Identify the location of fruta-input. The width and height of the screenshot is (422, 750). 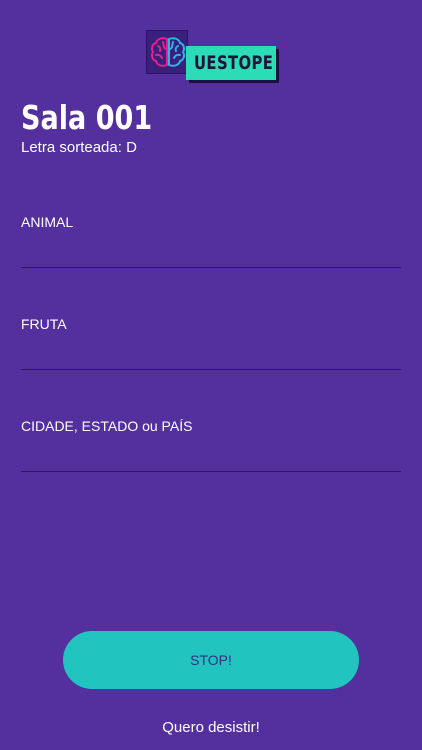
(211, 354).